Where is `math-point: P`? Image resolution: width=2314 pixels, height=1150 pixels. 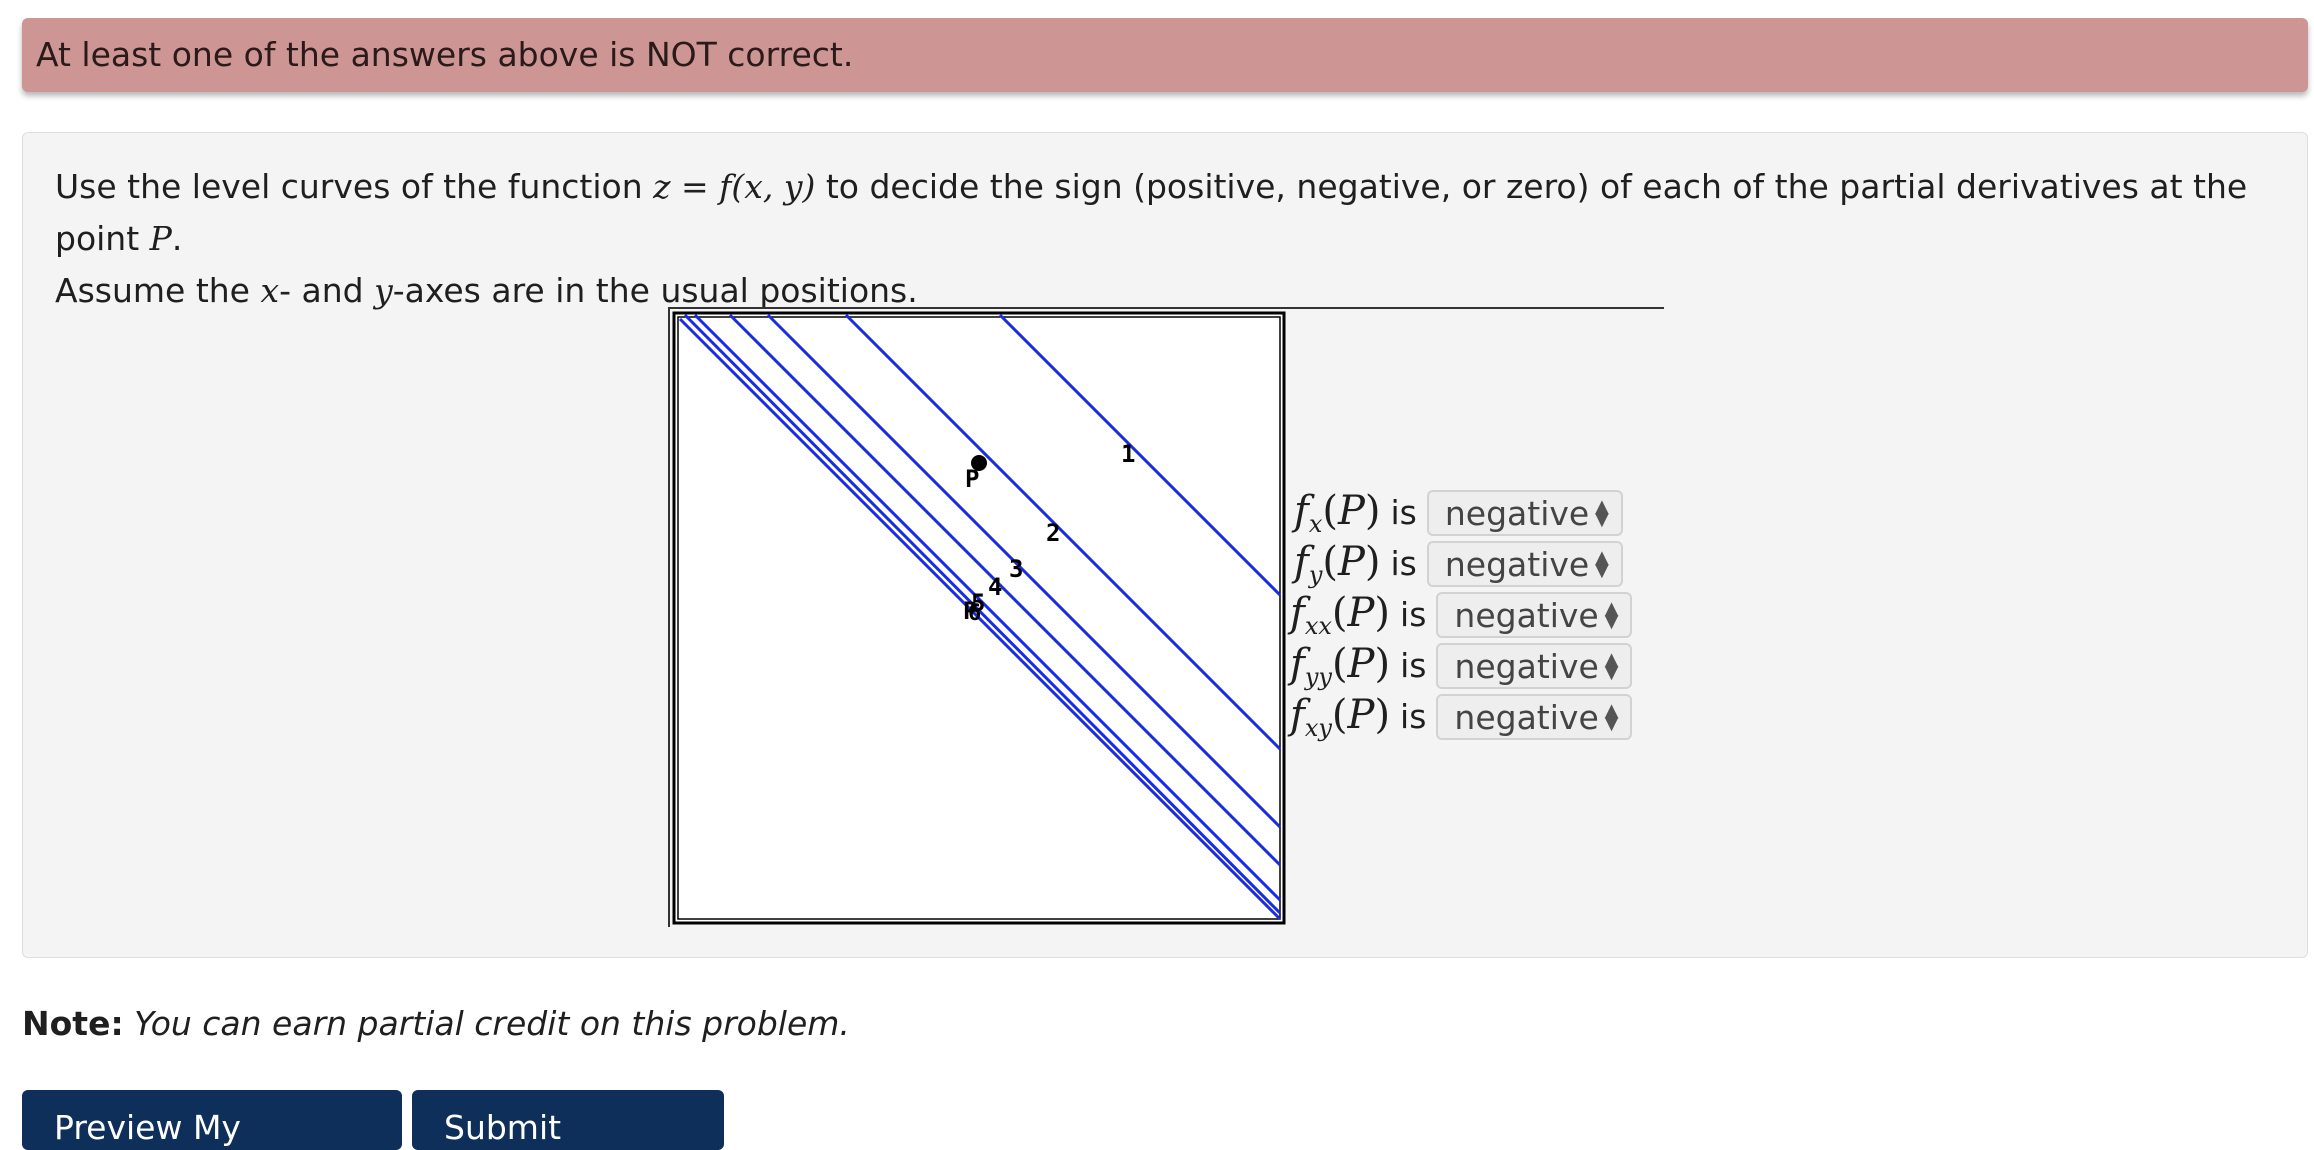 math-point: P is located at coordinates (160, 238).